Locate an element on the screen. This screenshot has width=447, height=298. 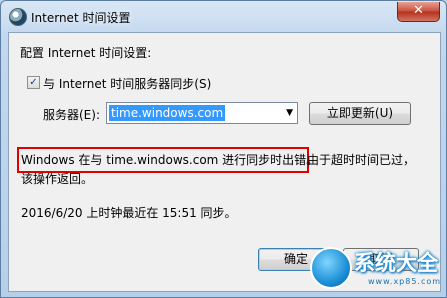
window-title: Internet 时间设置 is located at coordinates (81, 18).